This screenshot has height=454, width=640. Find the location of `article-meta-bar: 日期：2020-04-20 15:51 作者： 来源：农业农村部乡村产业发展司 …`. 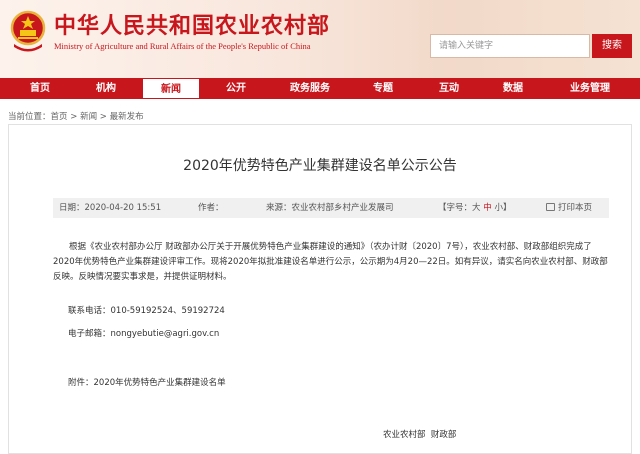

article-meta-bar: 日期：2020-04-20 15:51 作者： 来源：农业农村部乡村产业发展司 … is located at coordinates (331, 208).